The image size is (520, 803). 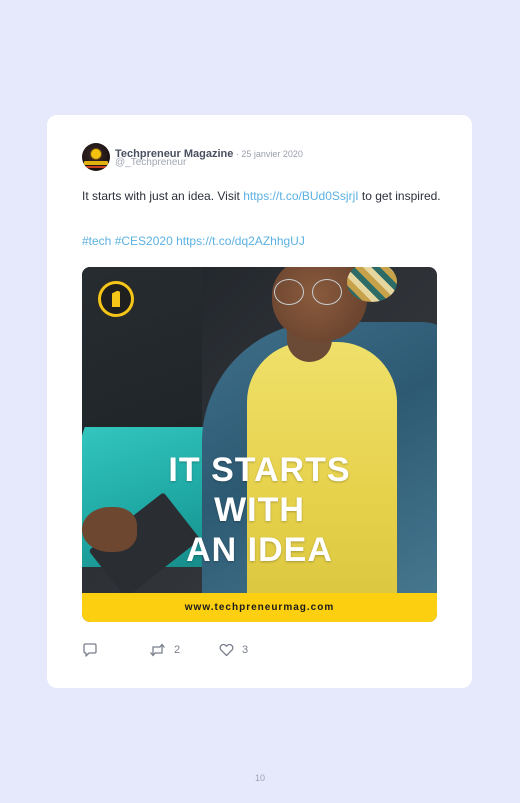 I want to click on tweet-tags: #tech #CES2020 https://t.co/dq2AZhhgUJ, so click(x=193, y=241).